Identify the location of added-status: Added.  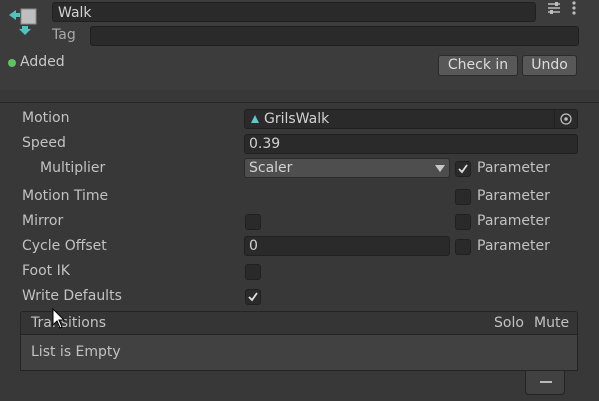
(42, 62).